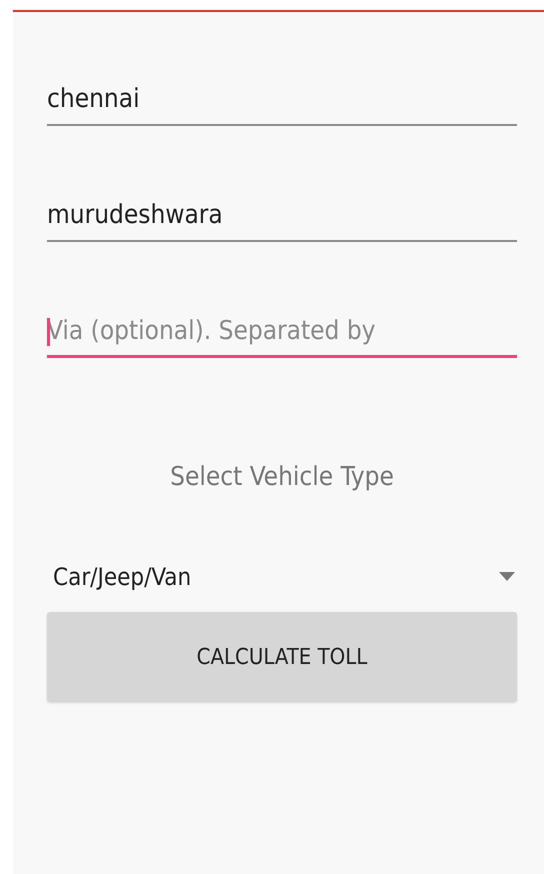  I want to click on dropdown-arrow-icon, so click(507, 577).